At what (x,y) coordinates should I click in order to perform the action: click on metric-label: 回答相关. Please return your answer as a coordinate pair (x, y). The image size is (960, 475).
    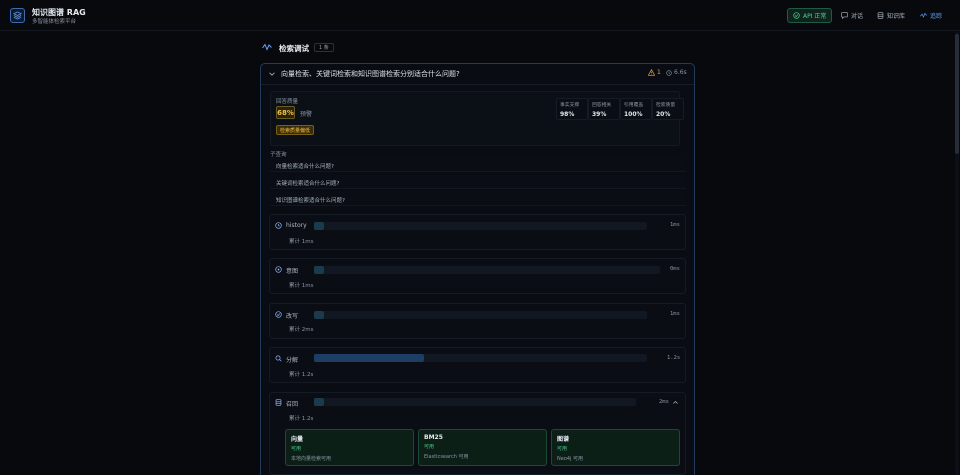
    Looking at the image, I should click on (602, 105).